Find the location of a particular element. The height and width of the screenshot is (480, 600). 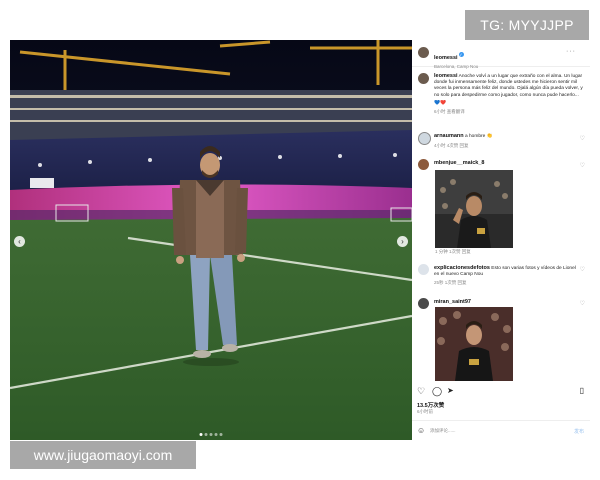

comment-meta: 1 分钟 1次赞 回复 is located at coordinates (453, 251).